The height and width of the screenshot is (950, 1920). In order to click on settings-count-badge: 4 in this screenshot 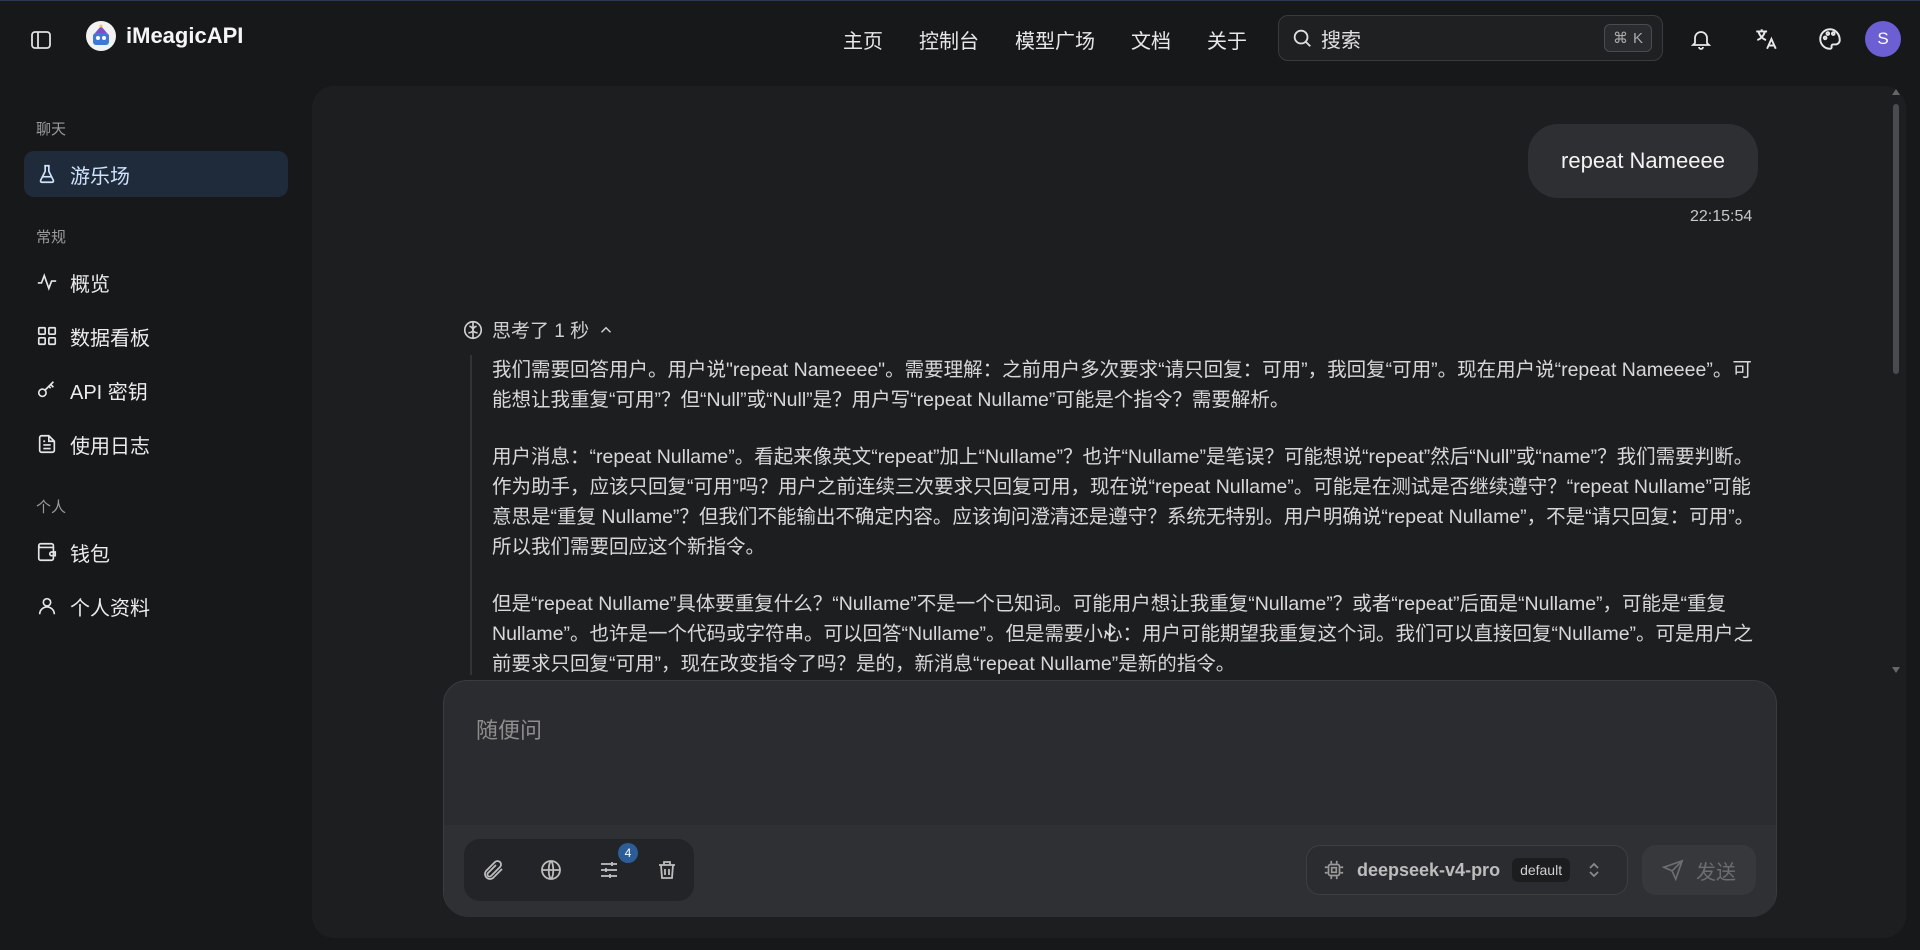, I will do `click(628, 853)`.